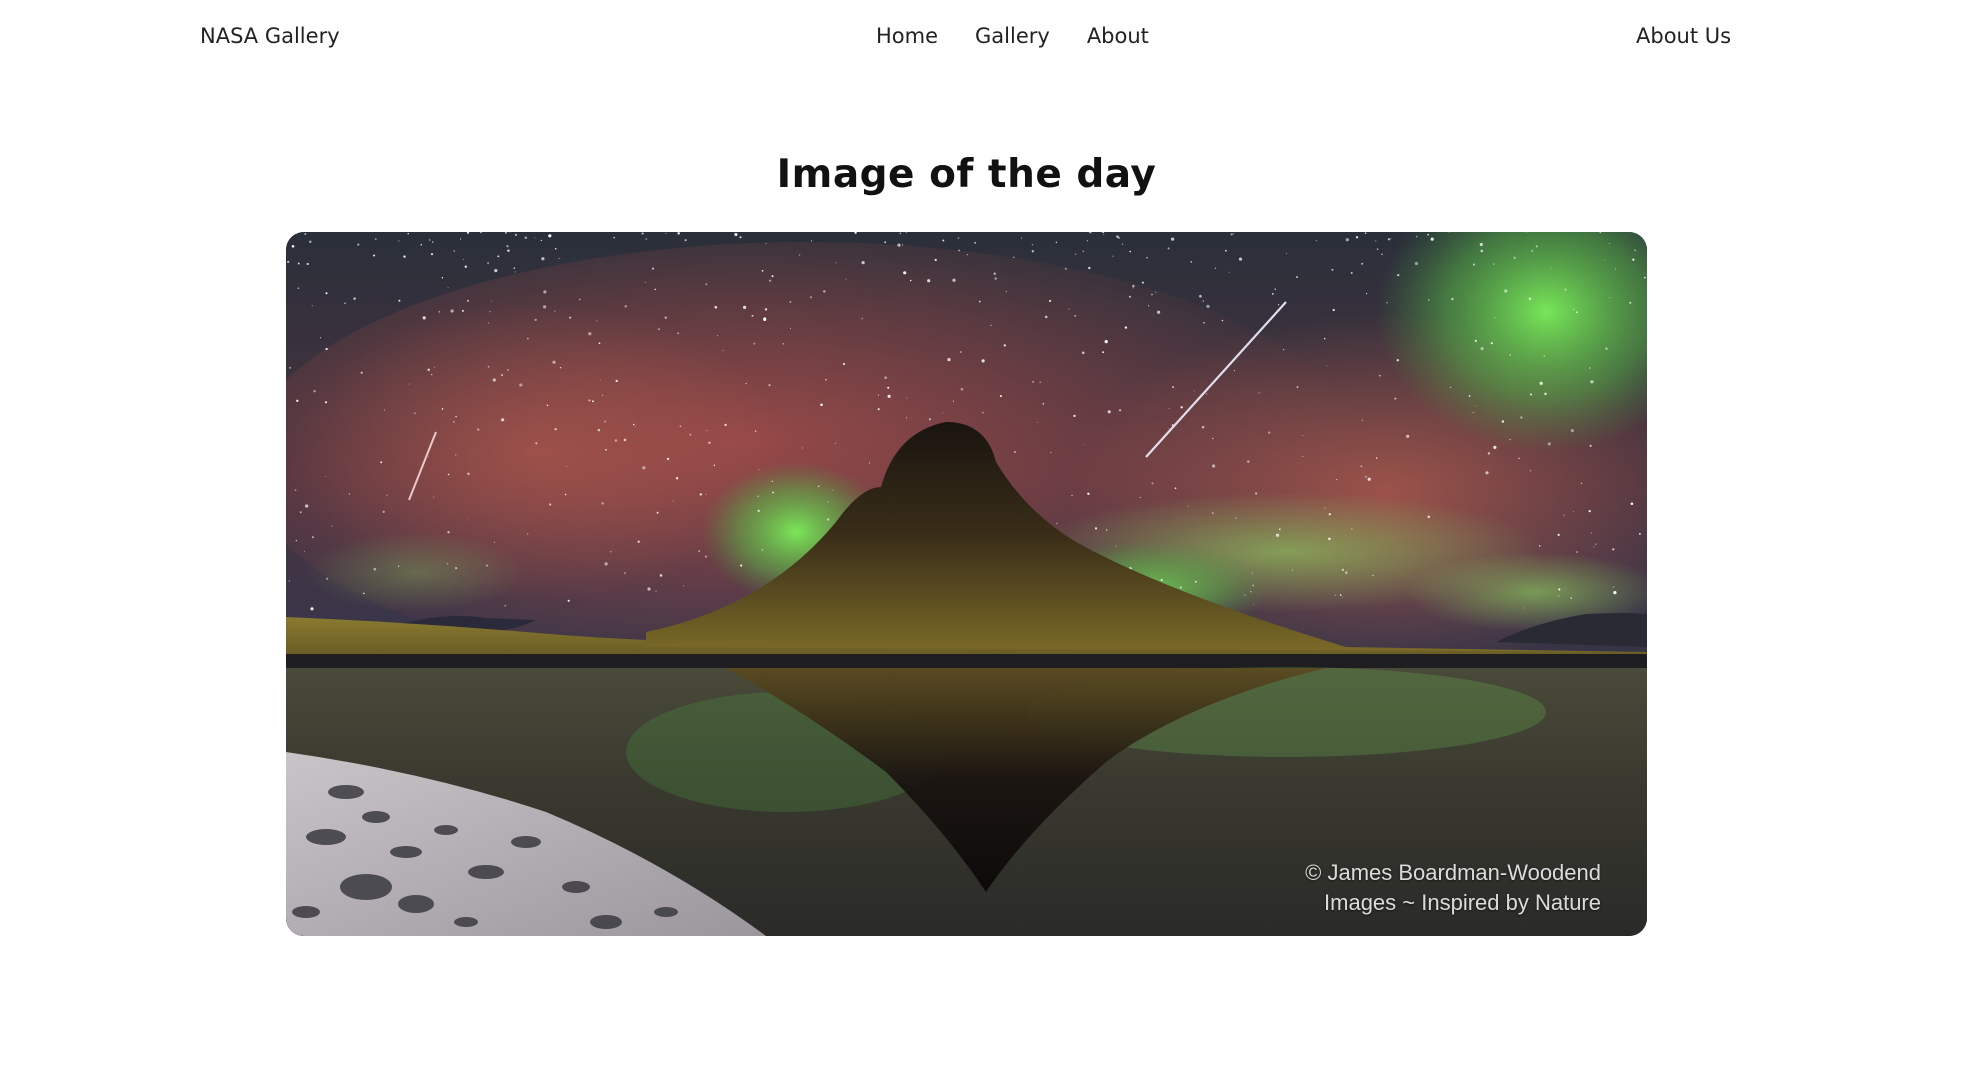 Image resolution: width=1981 pixels, height=1082 pixels. I want to click on nav-gallery-link: Gallery, so click(1012, 36).